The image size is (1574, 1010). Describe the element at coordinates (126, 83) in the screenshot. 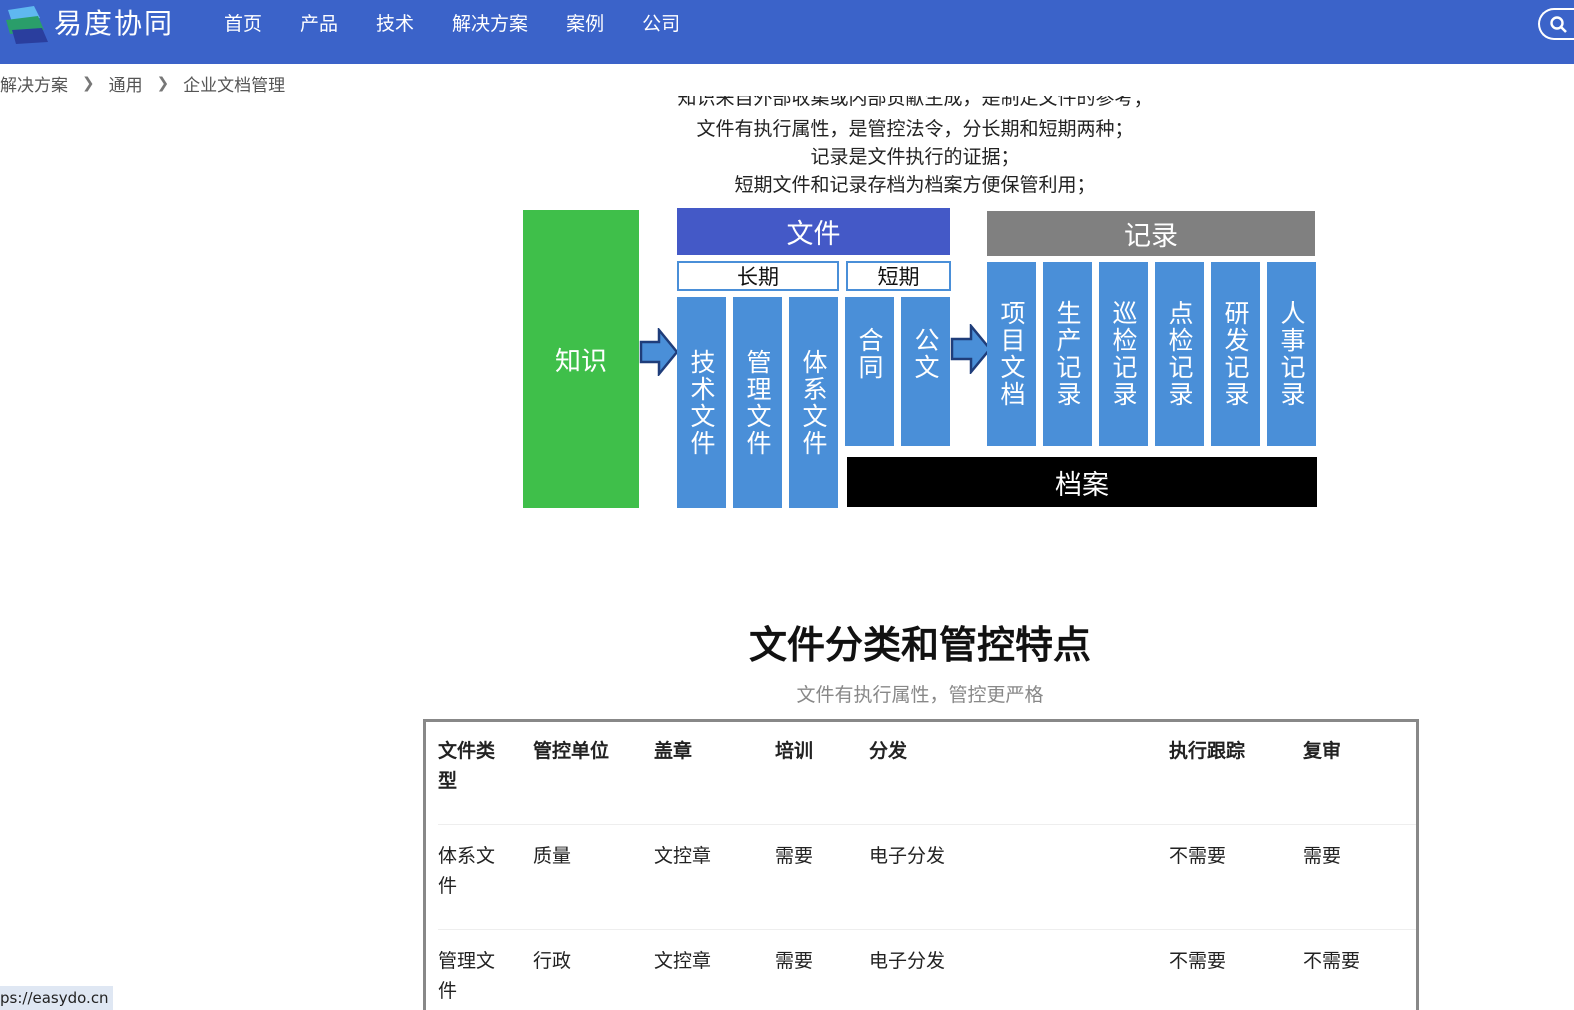

I see `breadcrumb-item-general: 通用` at that location.